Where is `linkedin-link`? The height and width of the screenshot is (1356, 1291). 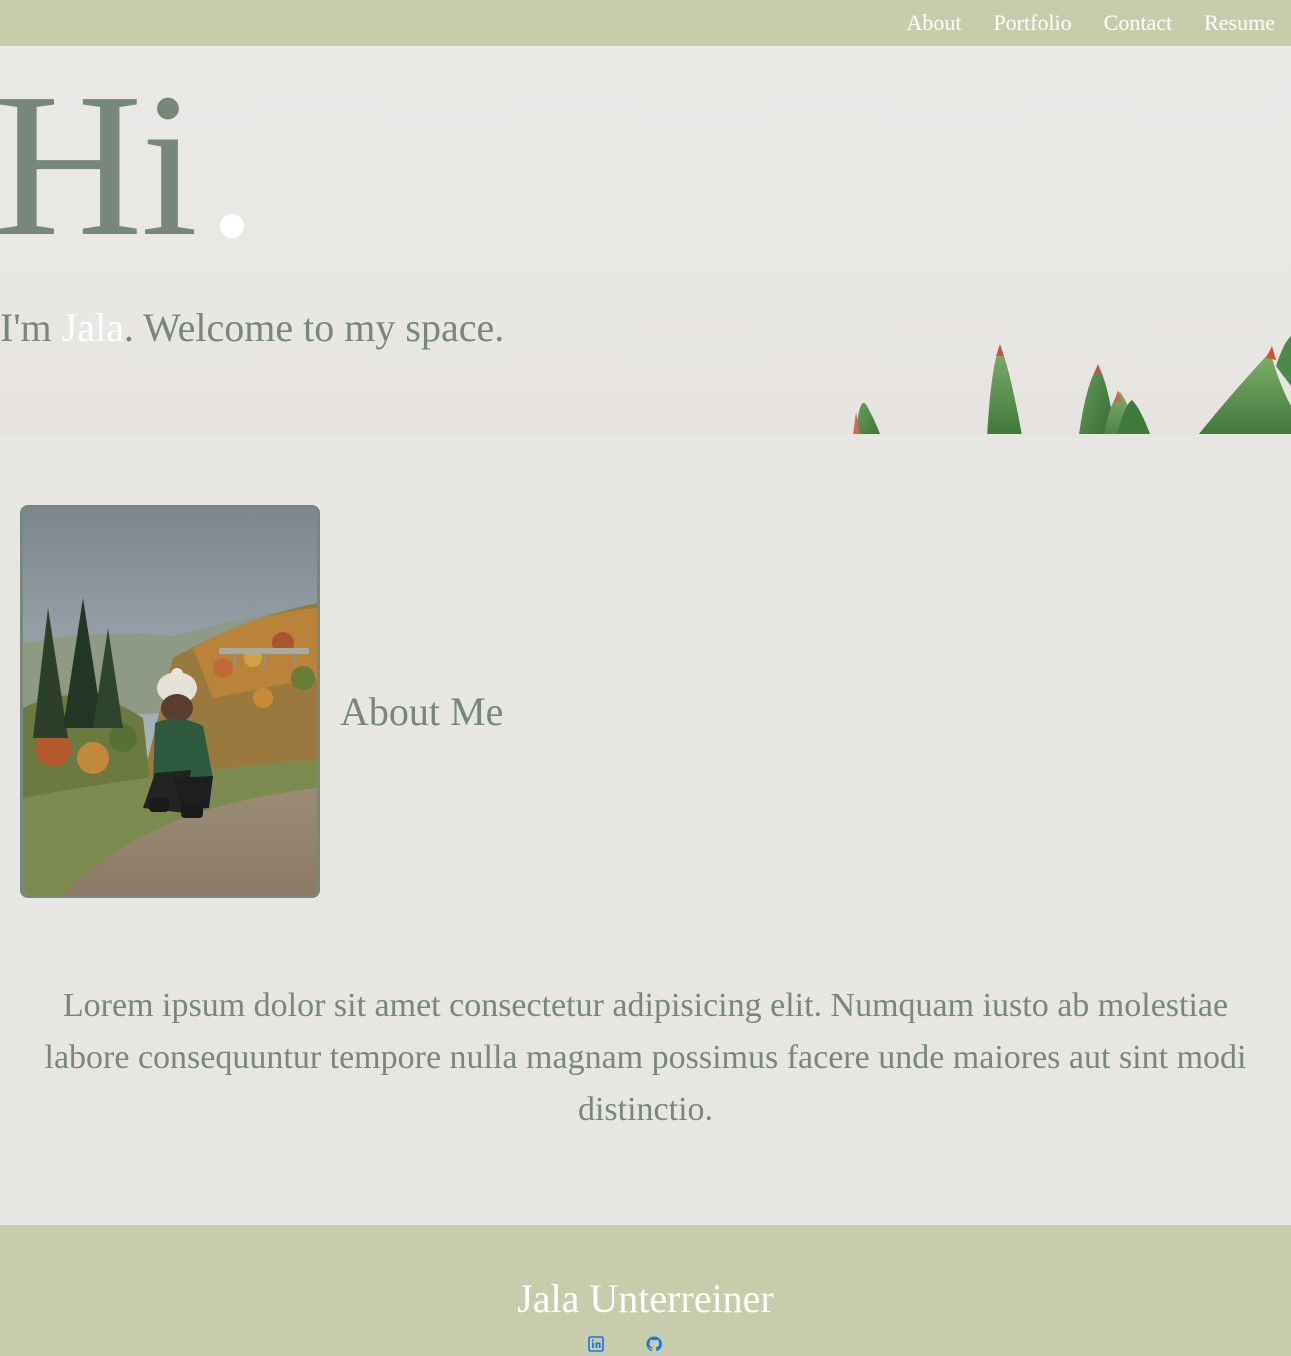 linkedin-link is located at coordinates (596, 1344).